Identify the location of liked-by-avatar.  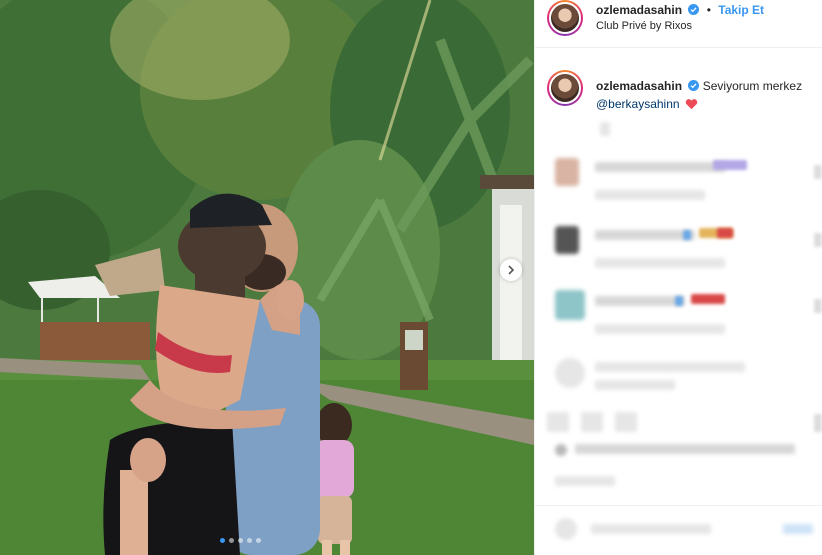
(561, 450).